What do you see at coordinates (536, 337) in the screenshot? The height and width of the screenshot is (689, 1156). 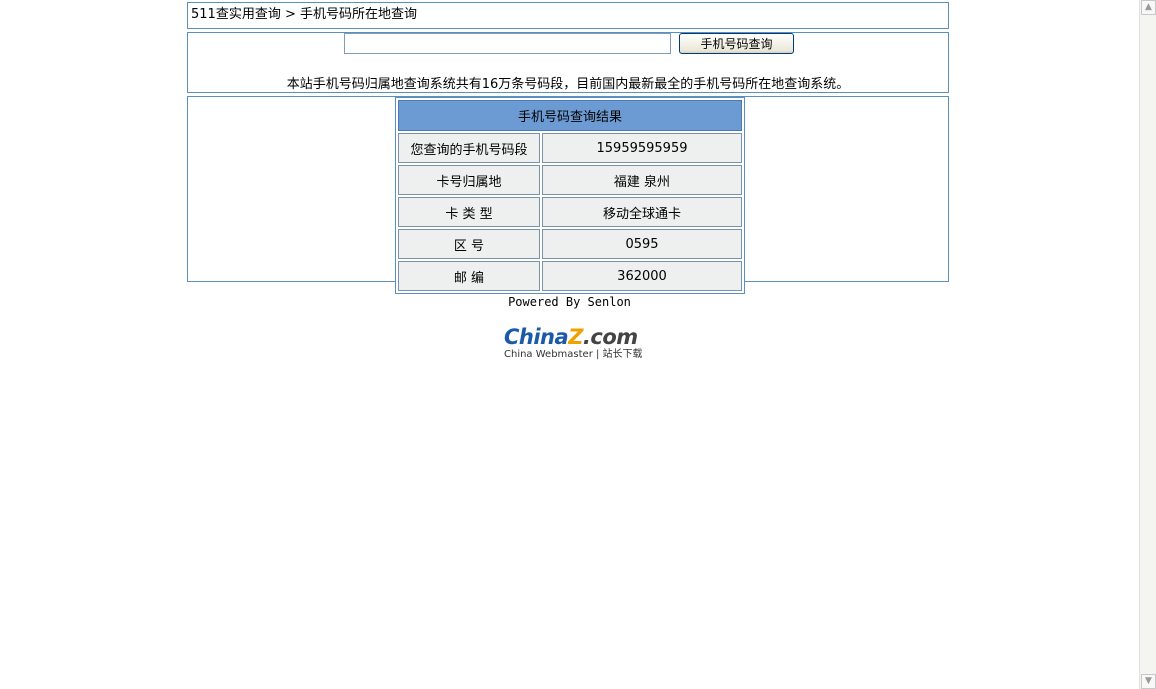 I see `logo-prefix: China` at bounding box center [536, 337].